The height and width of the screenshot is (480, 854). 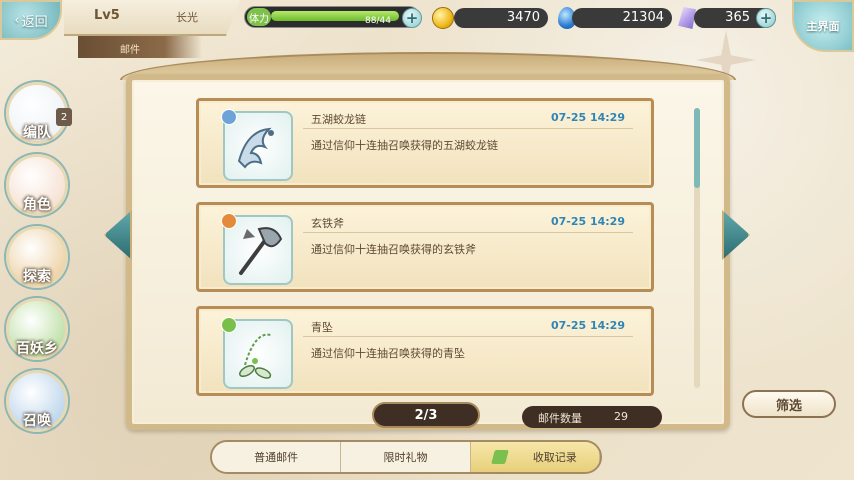 What do you see at coordinates (259, 17) in the screenshot?
I see `stamina-label: 体力` at bounding box center [259, 17].